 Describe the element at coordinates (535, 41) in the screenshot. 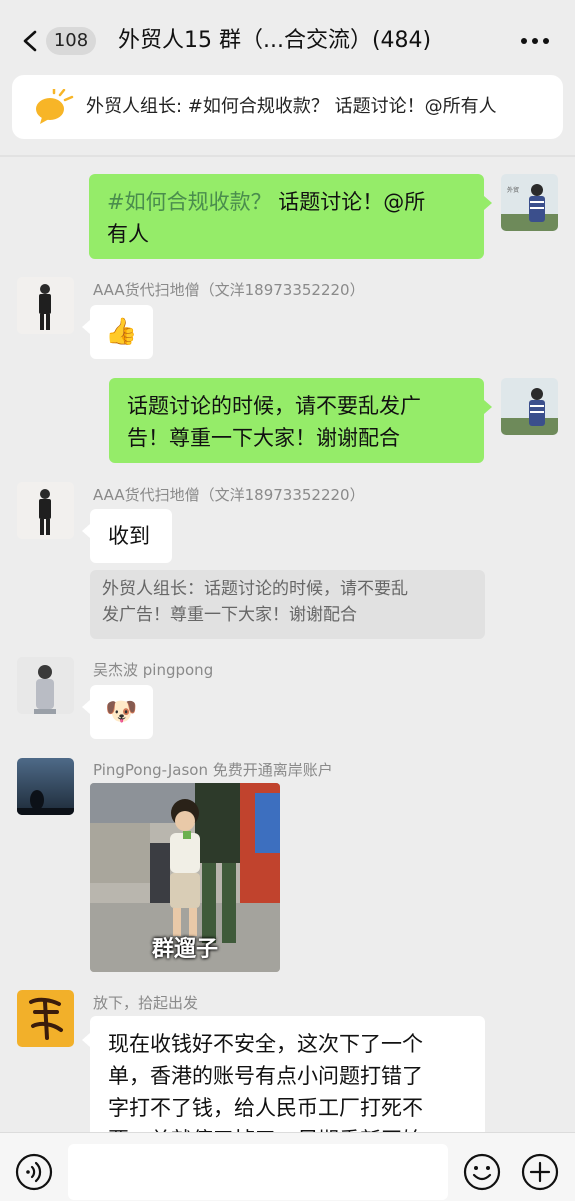

I see `more-options-icon` at that location.